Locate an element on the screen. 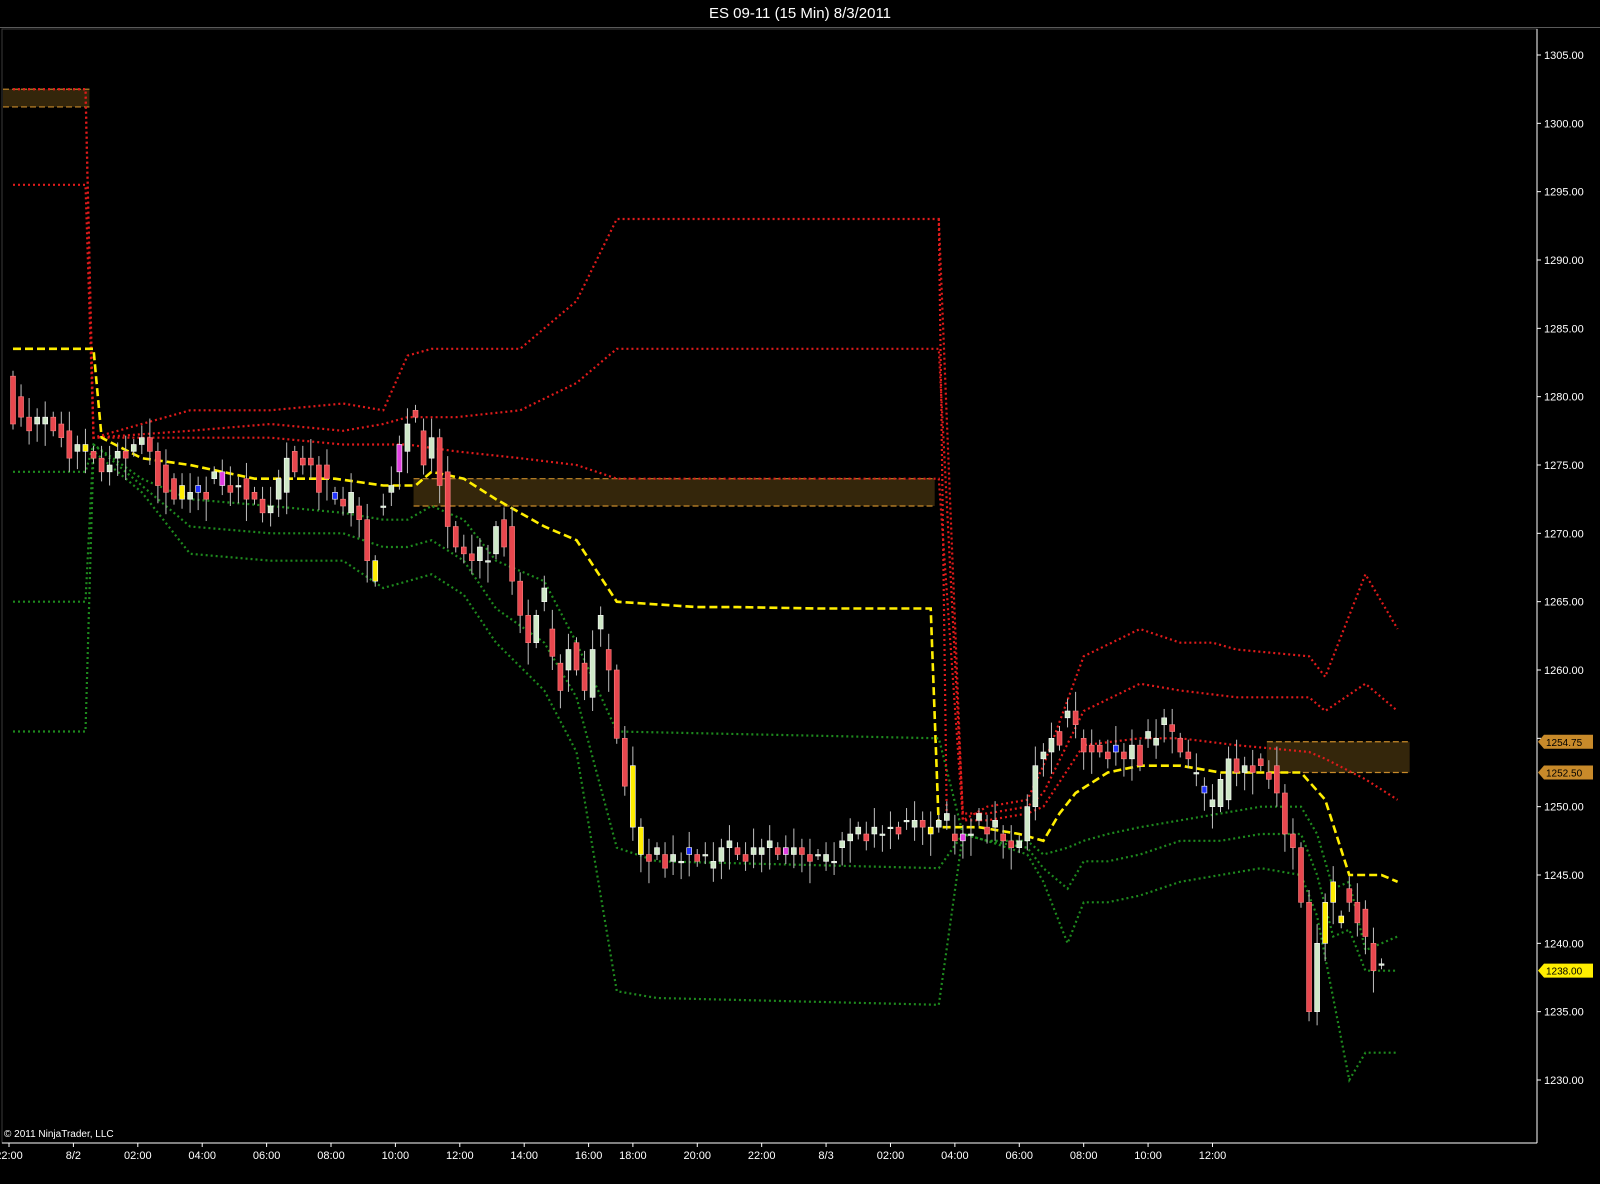  time-axis-label: 20:00 is located at coordinates (698, 1156).